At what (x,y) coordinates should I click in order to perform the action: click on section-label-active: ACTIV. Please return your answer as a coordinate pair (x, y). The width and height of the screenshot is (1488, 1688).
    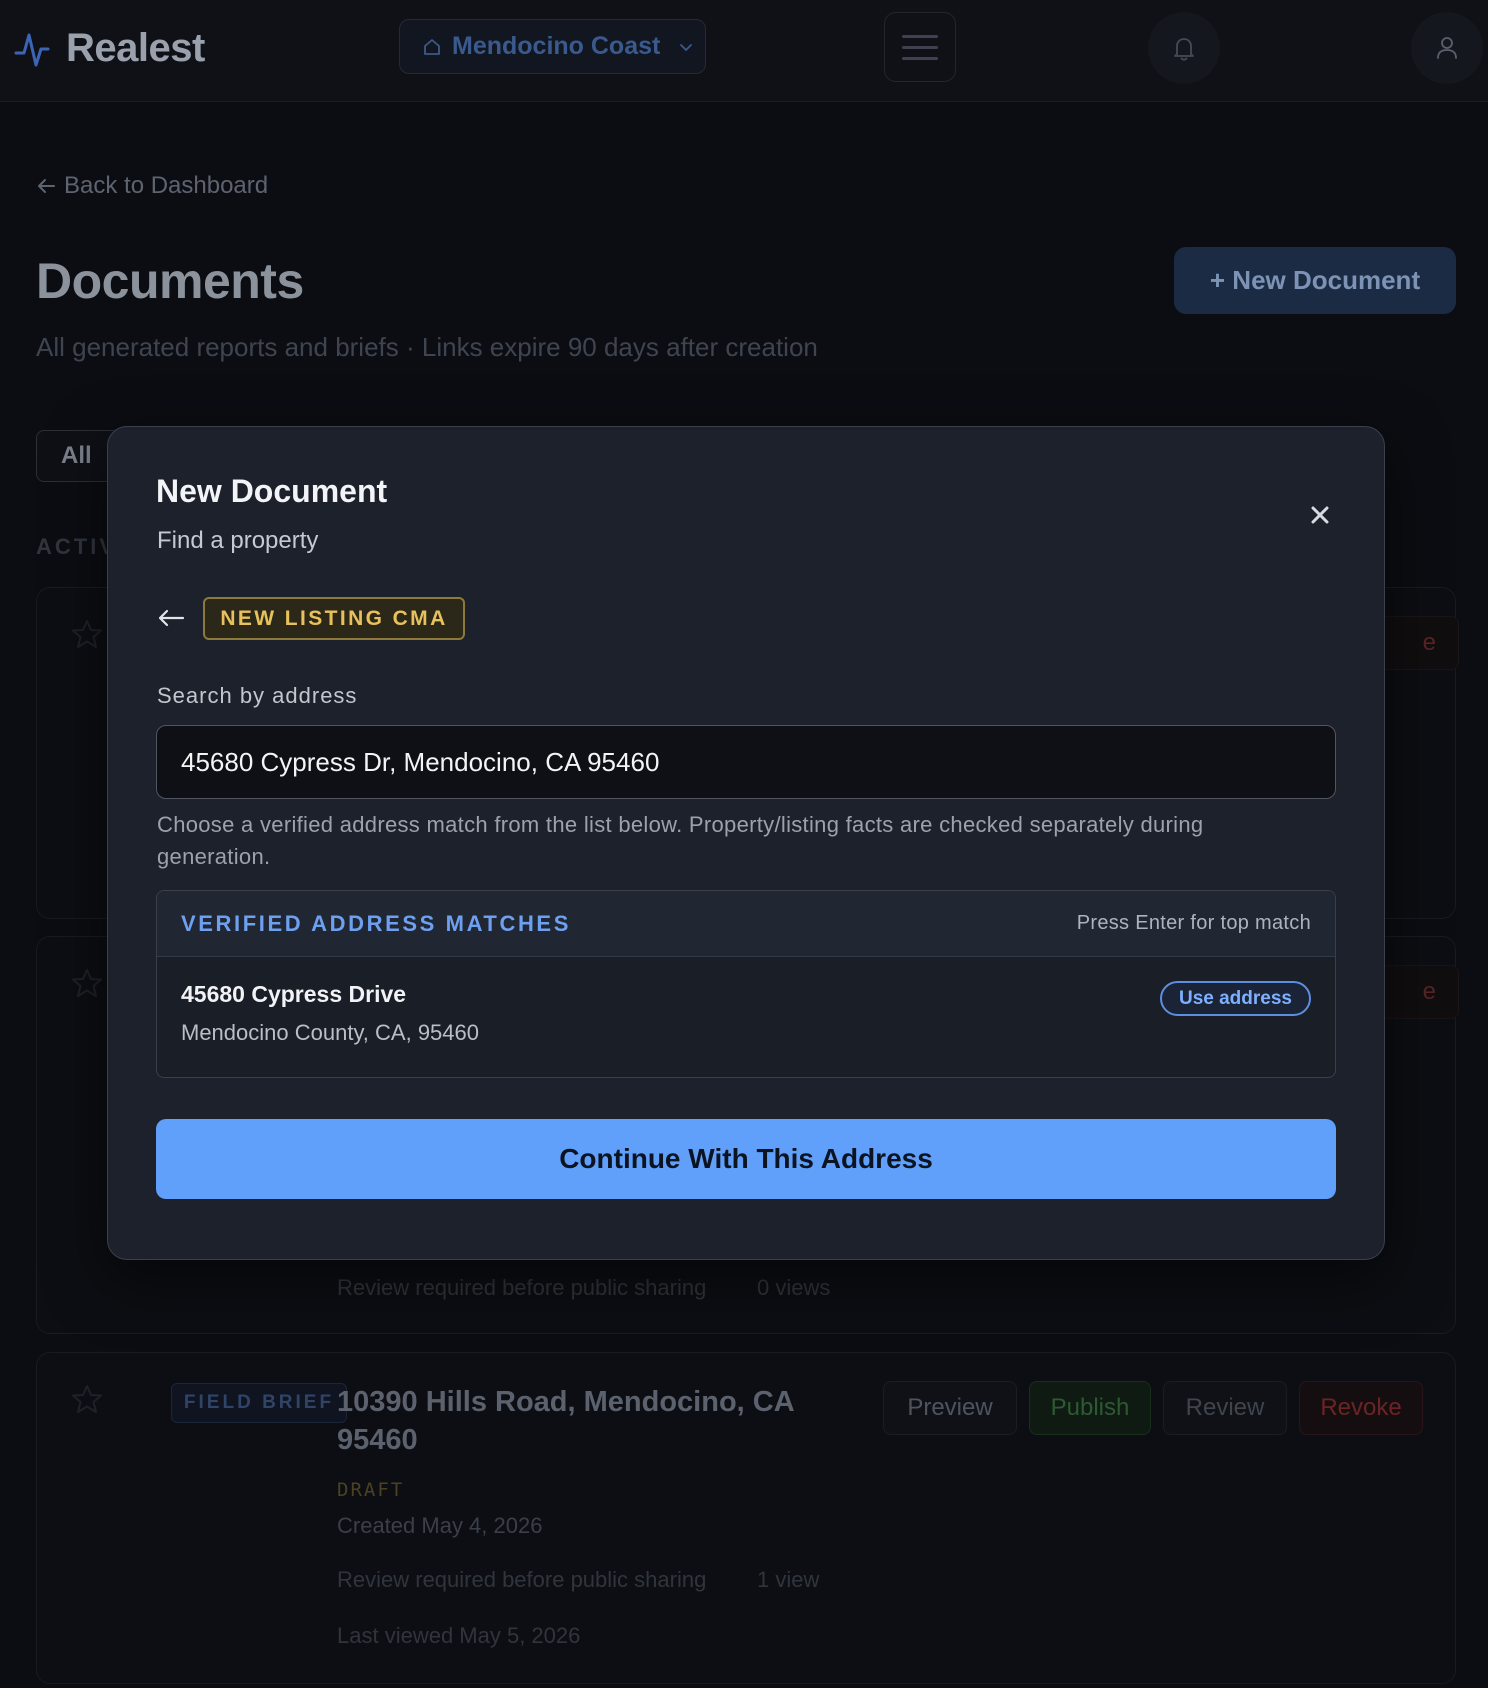
    Looking at the image, I should click on (76, 546).